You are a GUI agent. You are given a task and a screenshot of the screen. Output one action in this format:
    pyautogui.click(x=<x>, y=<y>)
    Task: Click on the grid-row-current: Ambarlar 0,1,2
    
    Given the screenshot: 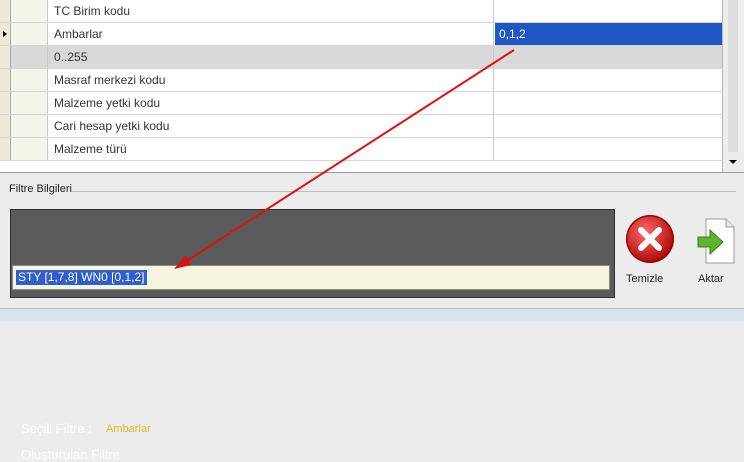 What is the action you would take?
    pyautogui.click(x=361, y=34)
    